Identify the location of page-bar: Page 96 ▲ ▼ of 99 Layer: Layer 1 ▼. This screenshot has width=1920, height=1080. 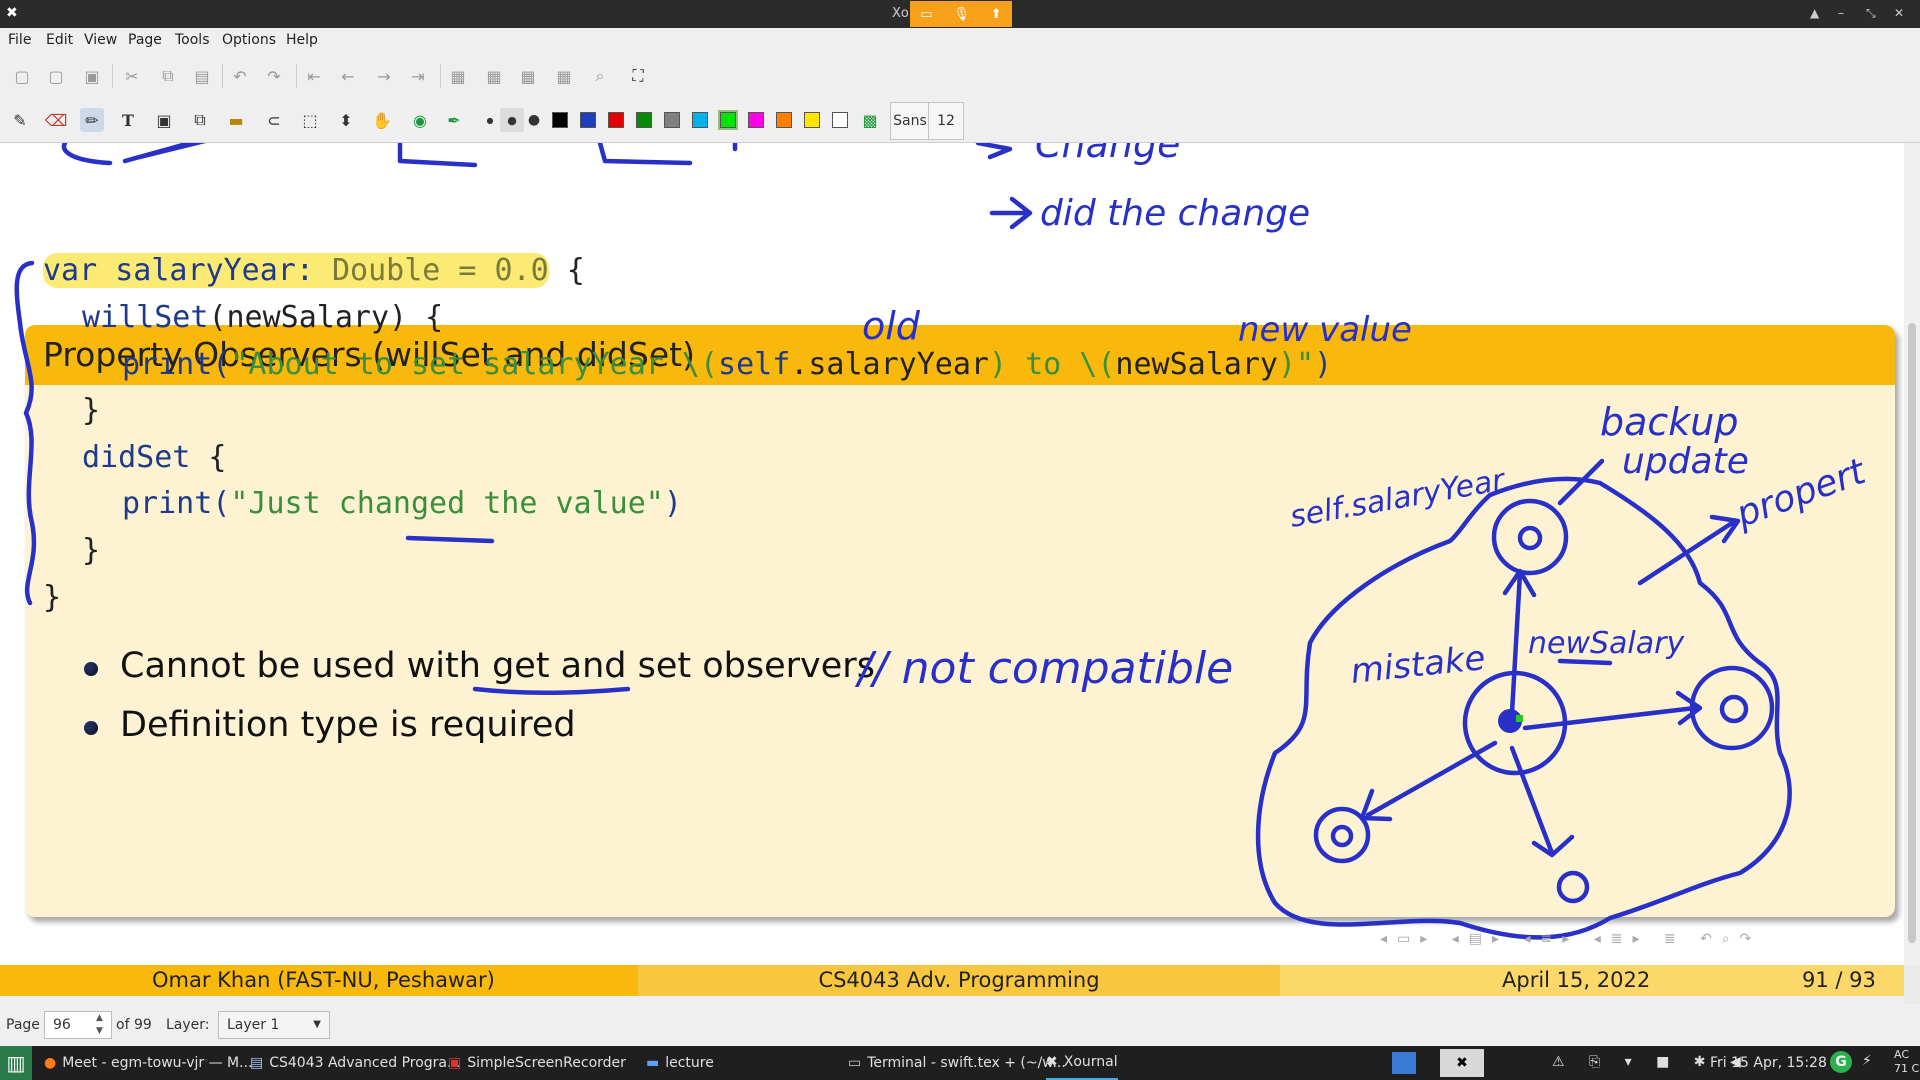
(960, 1025).